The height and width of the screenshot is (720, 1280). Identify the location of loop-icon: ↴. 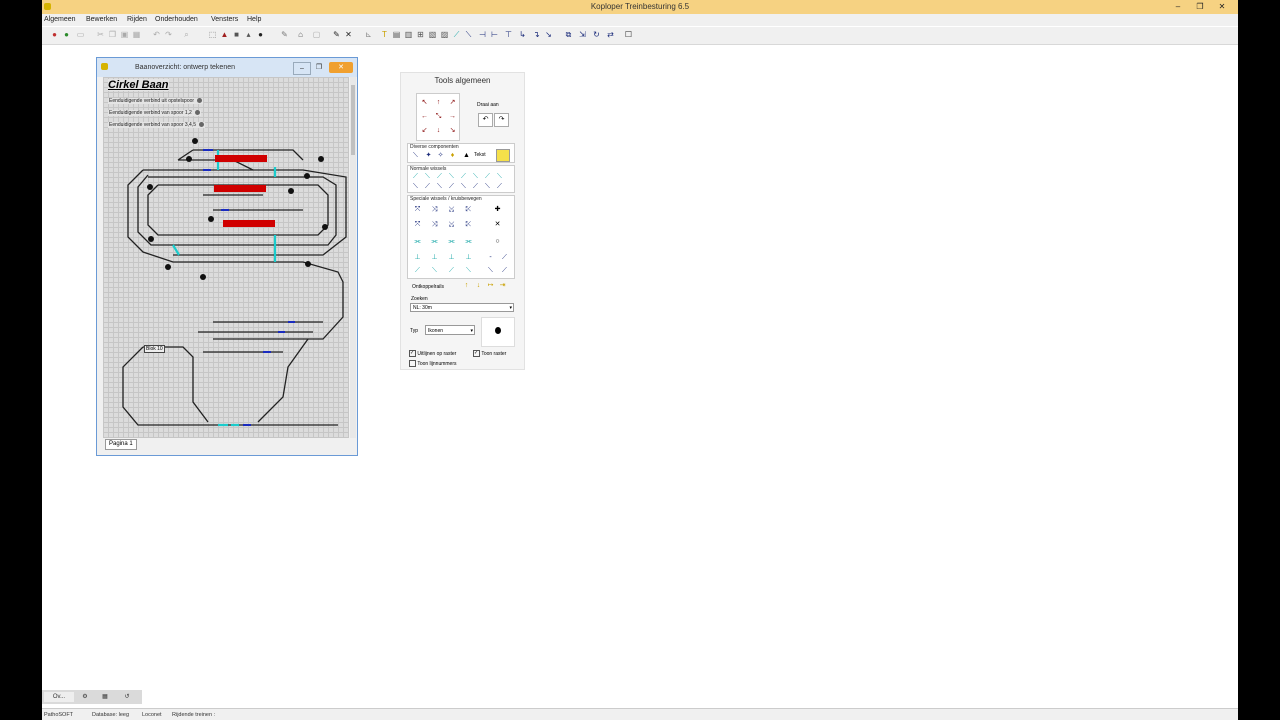
(536, 35).